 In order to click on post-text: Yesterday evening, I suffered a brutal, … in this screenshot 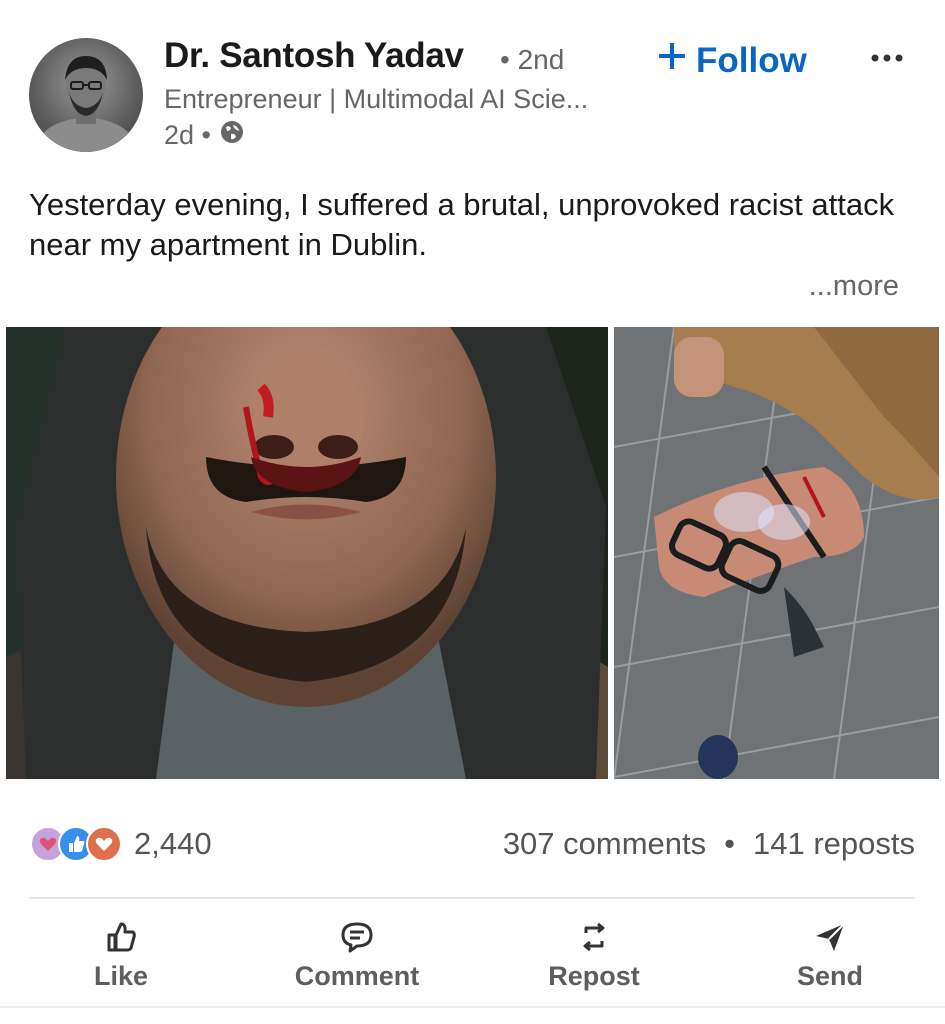, I will do `click(462, 224)`.